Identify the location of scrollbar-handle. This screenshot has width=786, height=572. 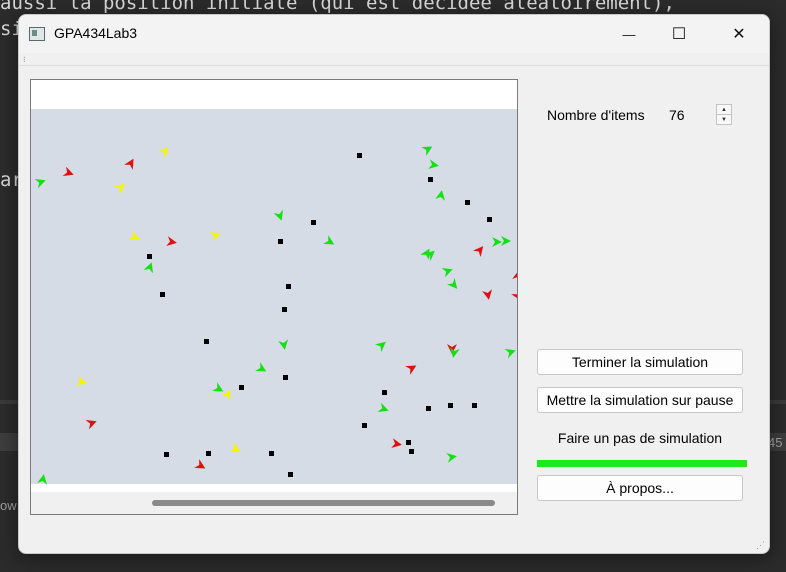
(323, 503).